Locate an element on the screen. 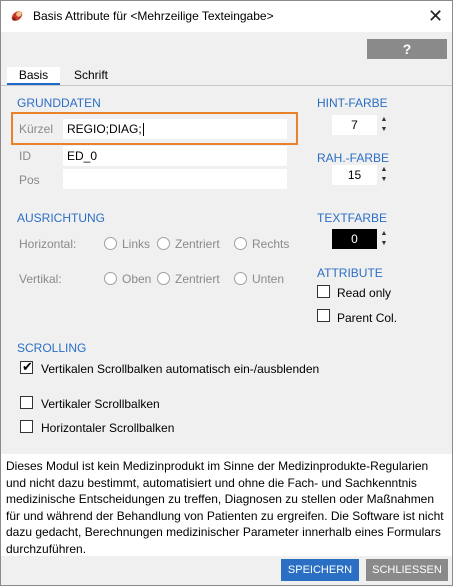  notice-line: durchzuführen. is located at coordinates (46, 548).